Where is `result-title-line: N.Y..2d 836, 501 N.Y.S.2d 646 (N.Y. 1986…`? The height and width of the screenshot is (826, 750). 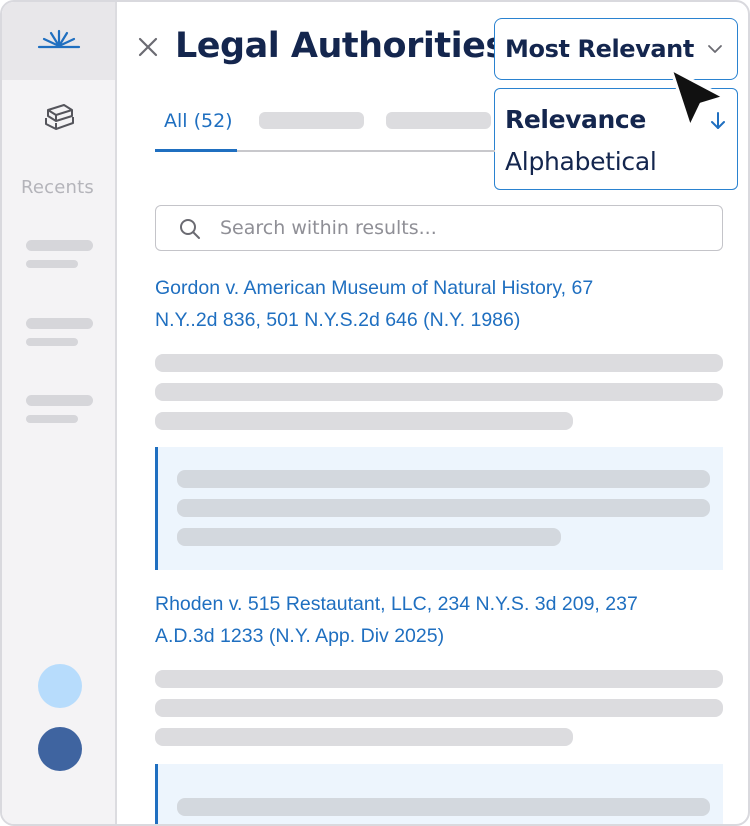
result-title-line: N.Y..2d 836, 501 N.Y.S.2d 646 (N.Y. 1986… is located at coordinates (338, 320).